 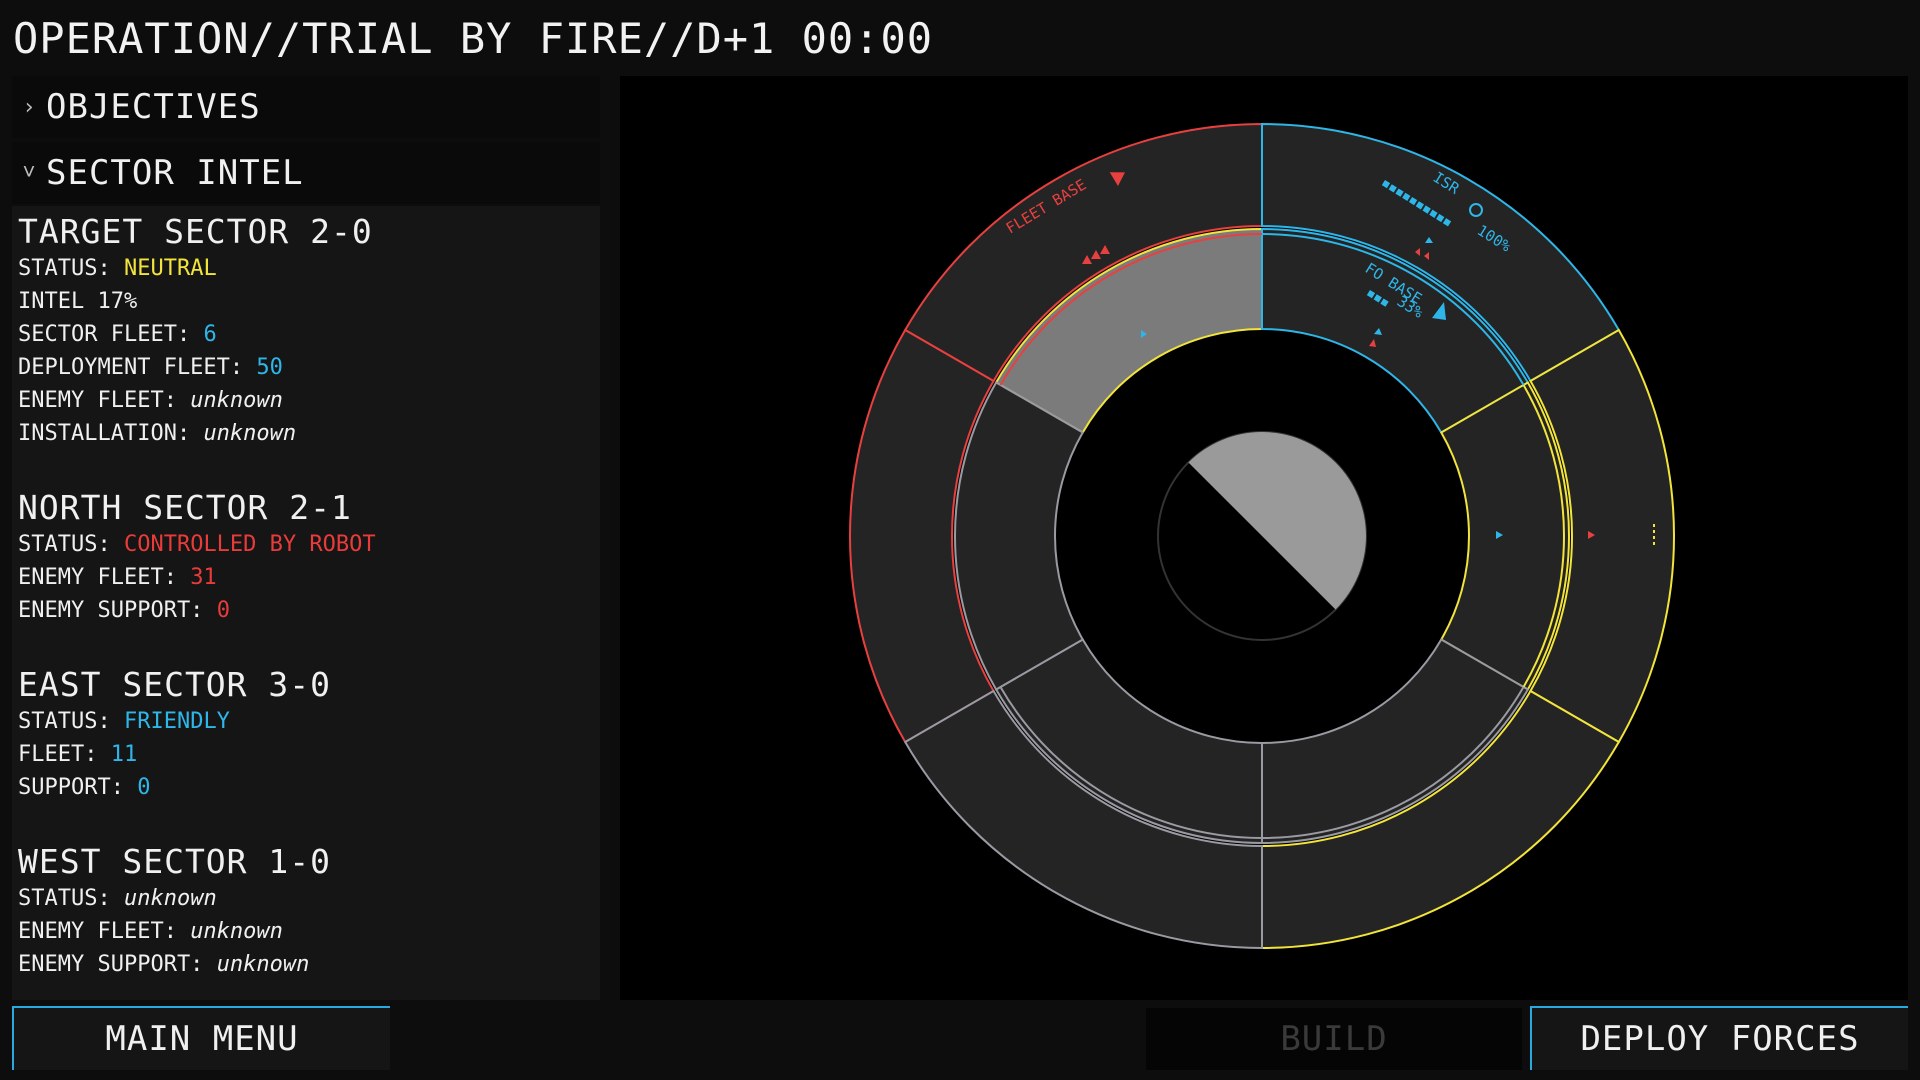 I want to click on north-sector-title: NORTH SECTOR 2-1, so click(x=185, y=507).